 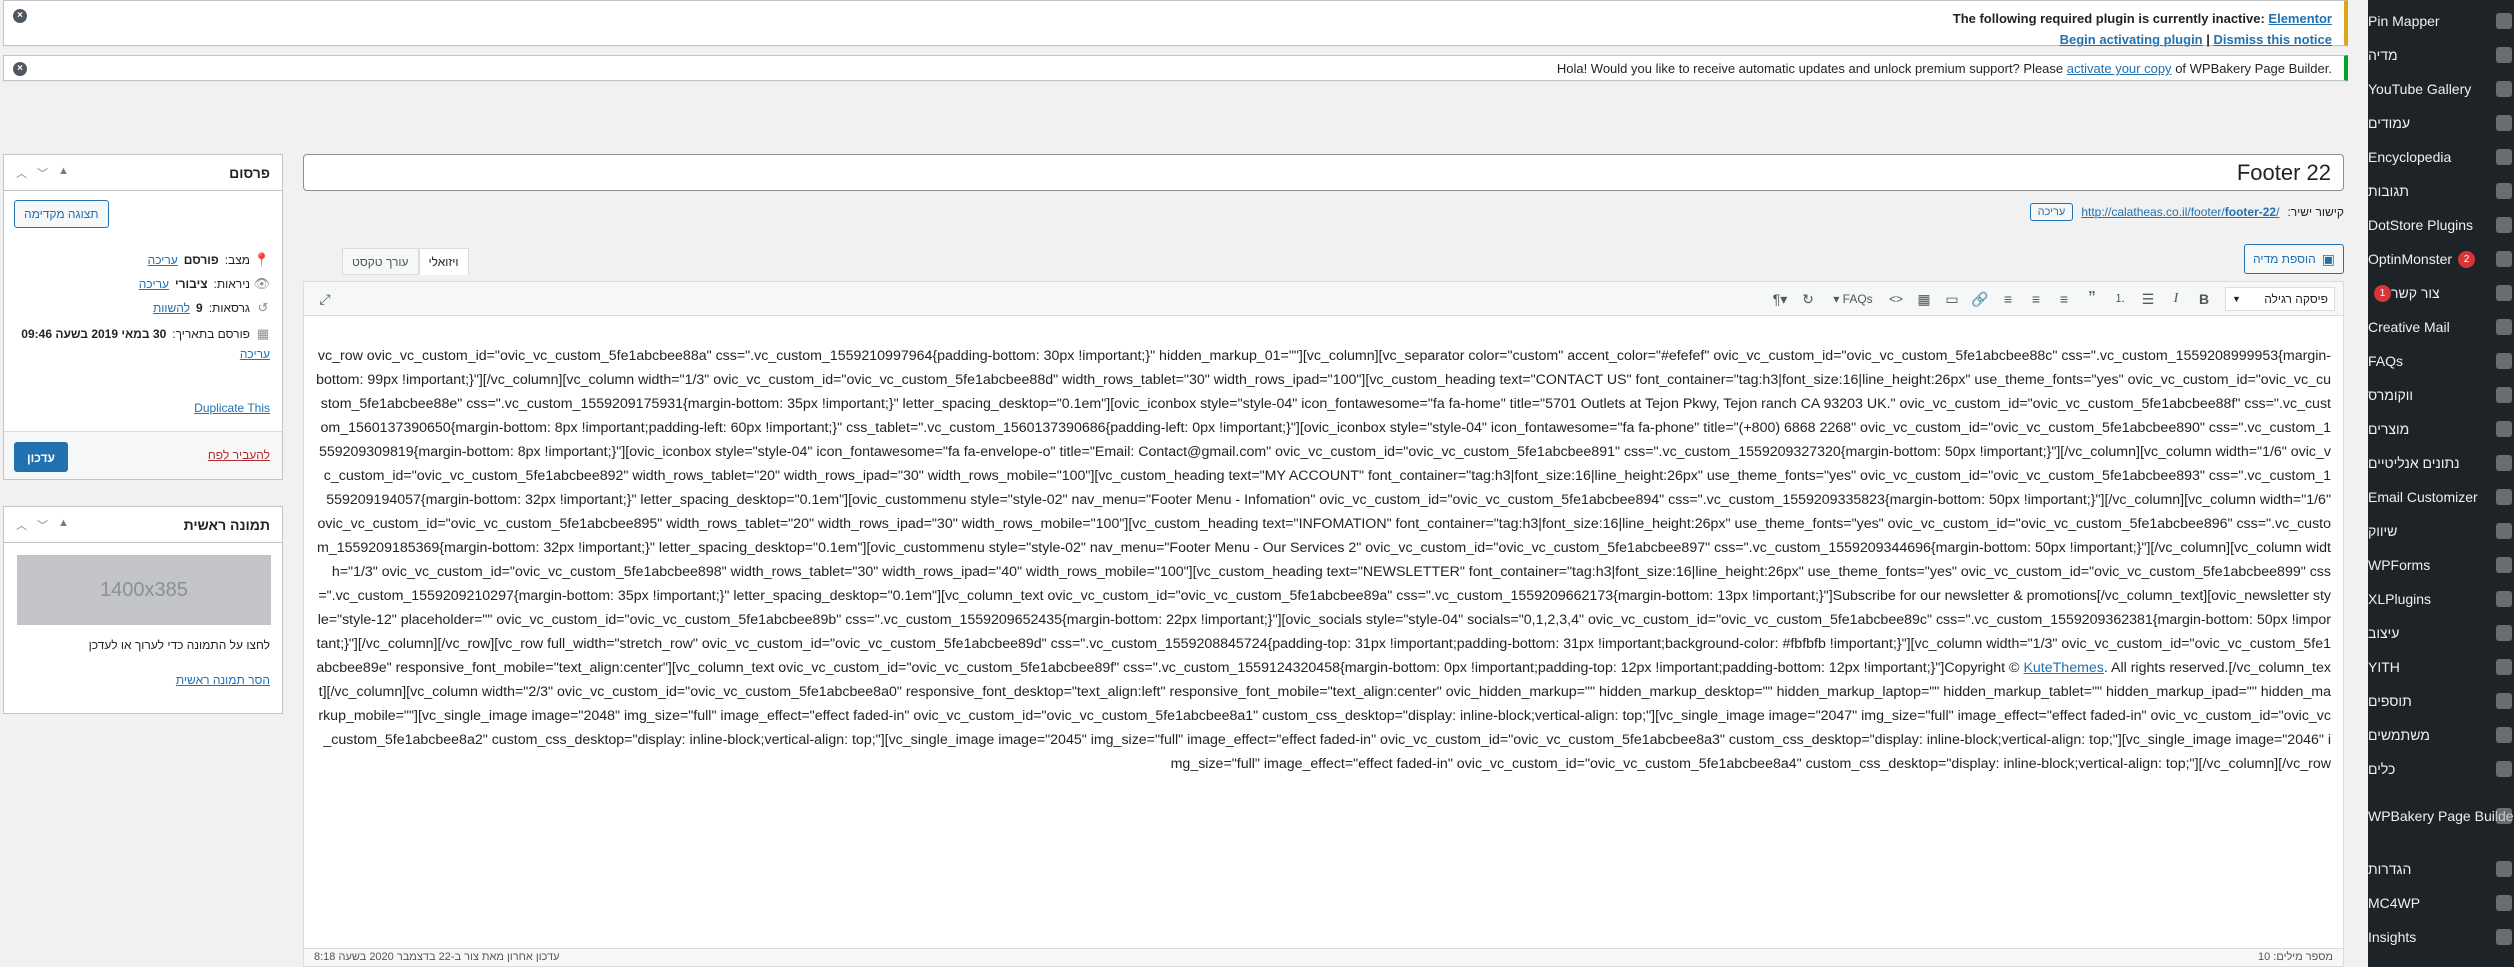 What do you see at coordinates (2441, 55) in the screenshot?
I see `admin-menu-item: מדיה` at bounding box center [2441, 55].